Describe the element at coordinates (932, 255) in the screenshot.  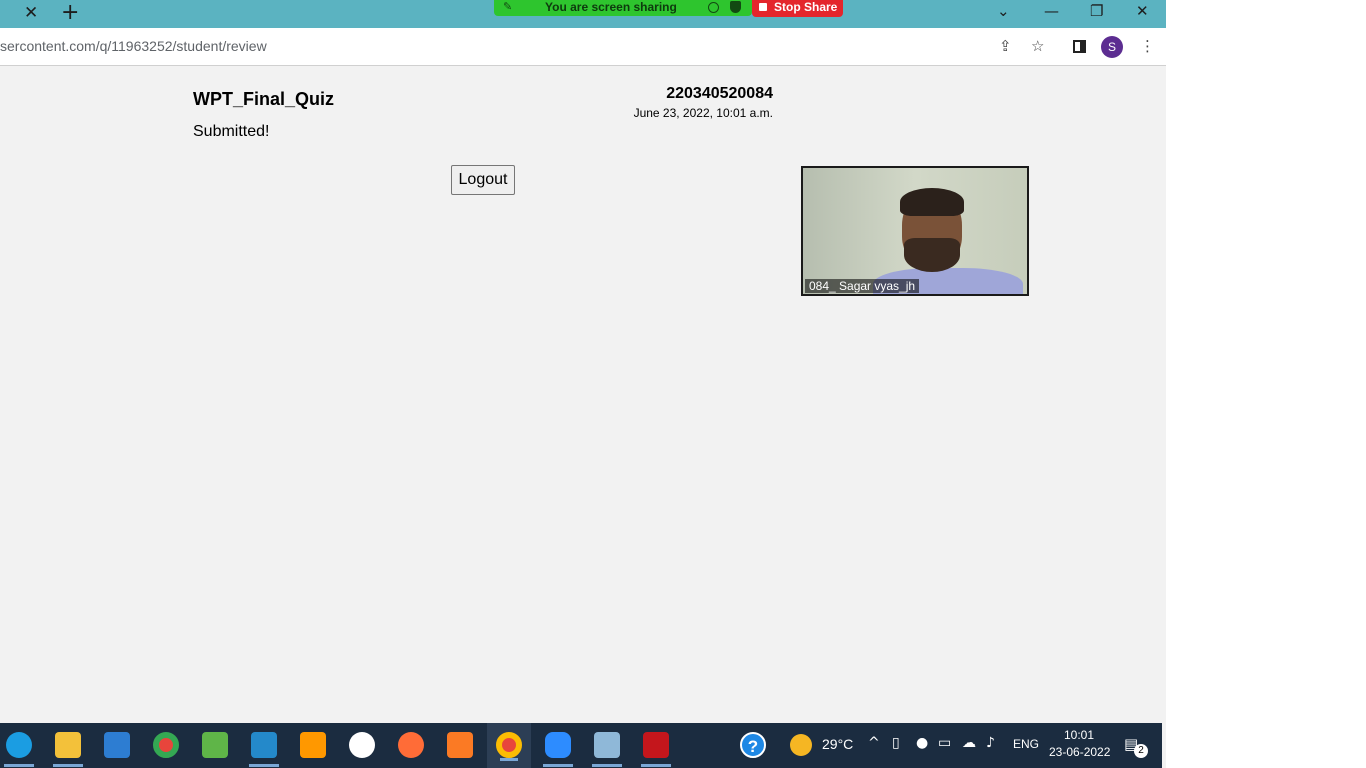
I see `participant-beard` at that location.